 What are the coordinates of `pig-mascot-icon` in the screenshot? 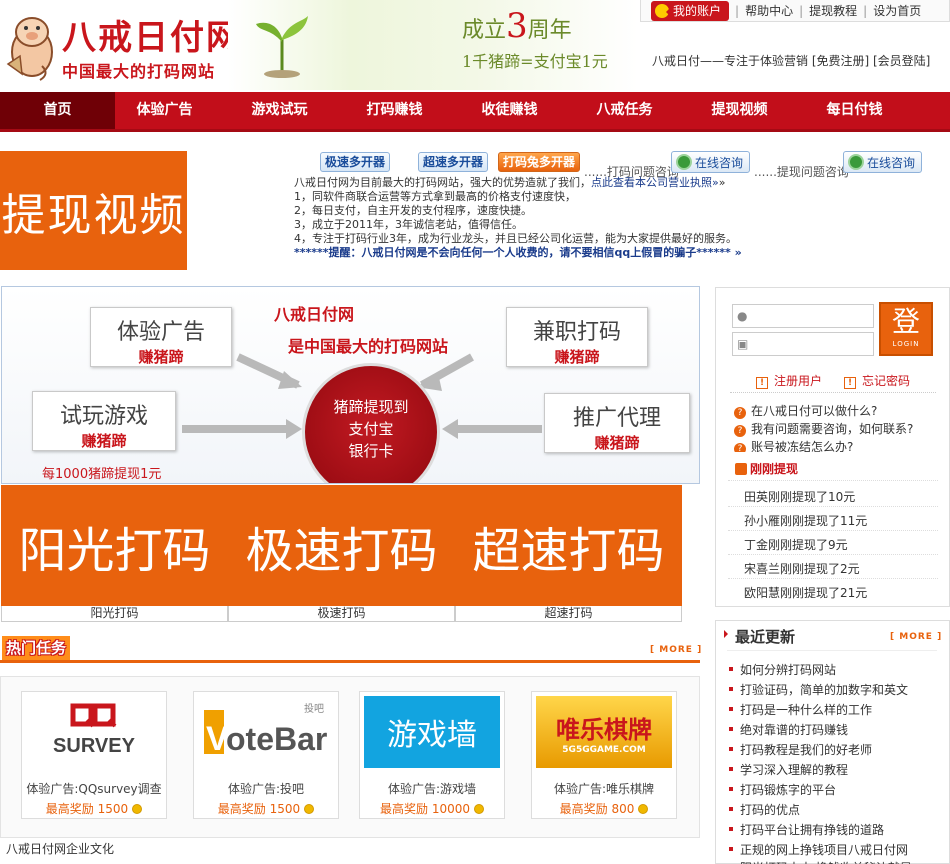 It's located at (29, 49).